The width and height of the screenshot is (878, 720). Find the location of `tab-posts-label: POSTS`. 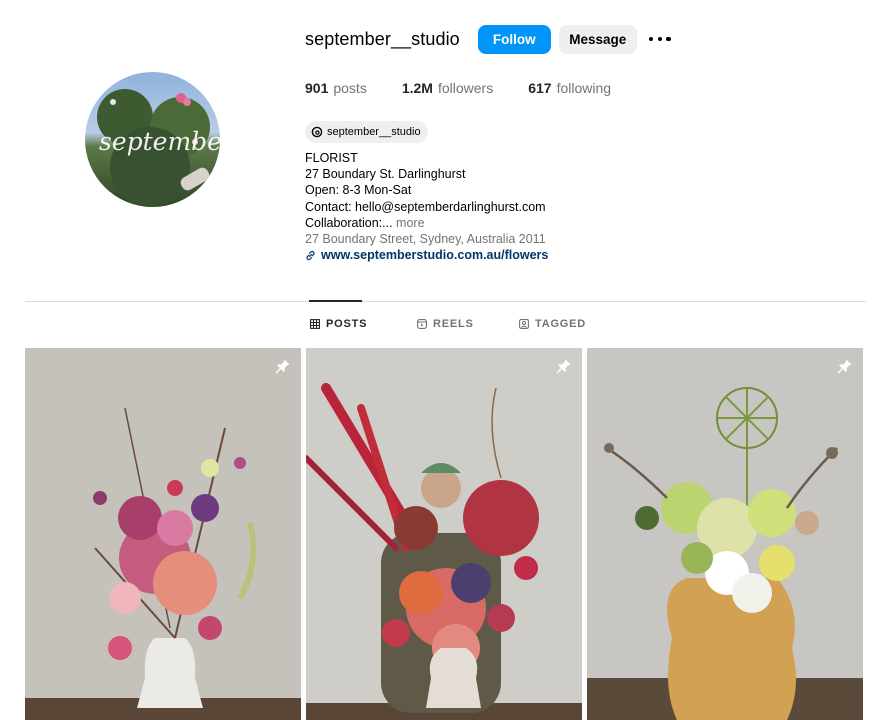

tab-posts-label: POSTS is located at coordinates (347, 324).